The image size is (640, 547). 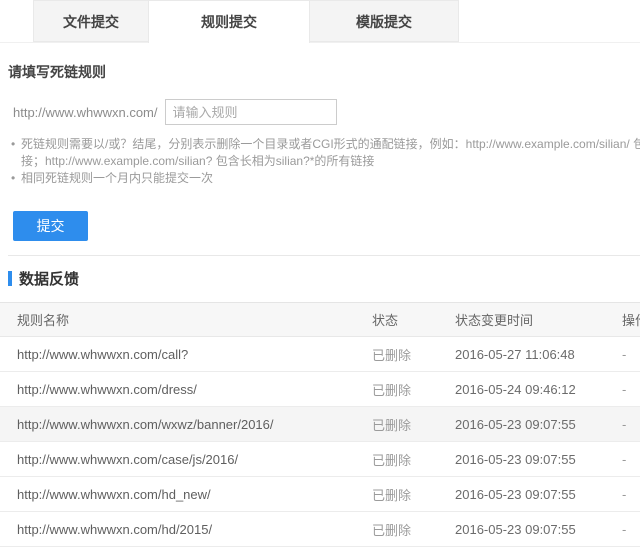 I want to click on col-header-action: 操作, so click(x=631, y=320).